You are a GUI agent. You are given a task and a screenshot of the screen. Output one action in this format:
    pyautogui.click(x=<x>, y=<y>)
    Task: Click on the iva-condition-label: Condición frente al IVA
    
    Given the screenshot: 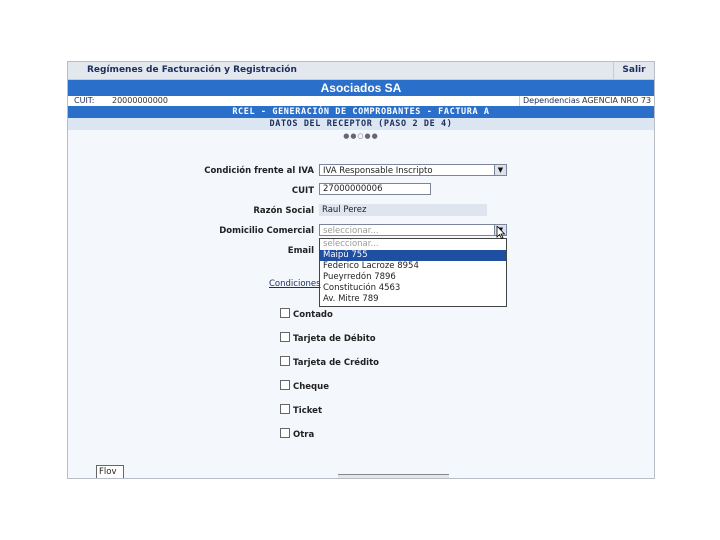 What is the action you would take?
    pyautogui.click(x=259, y=171)
    